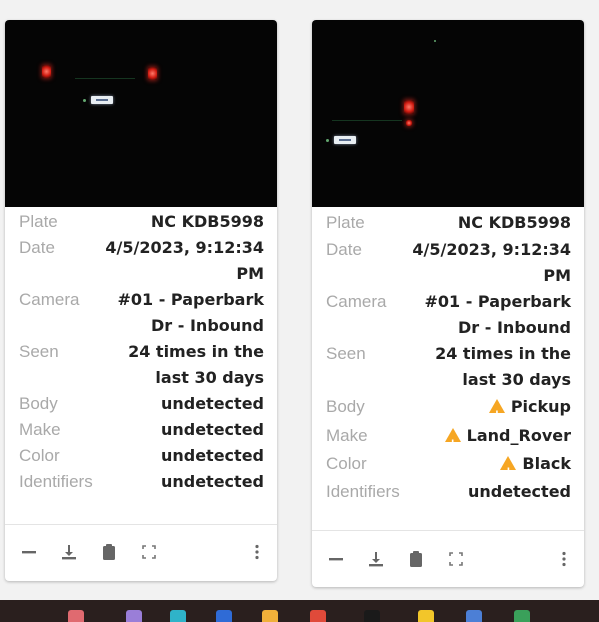 The width and height of the screenshot is (599, 622). What do you see at coordinates (141, 404) in the screenshot?
I see `detail-row-body: Body undetected` at bounding box center [141, 404].